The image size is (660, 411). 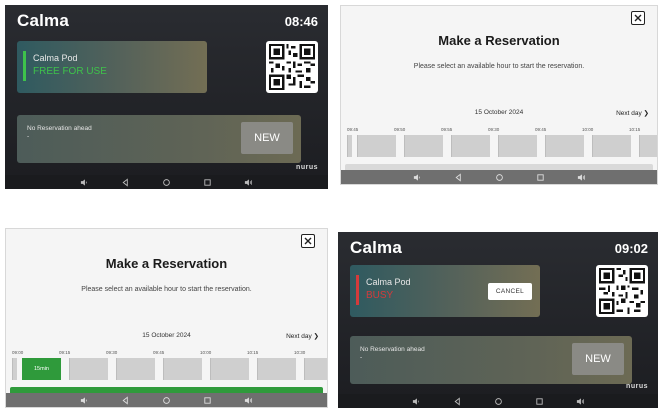 I want to click on time-label: 09:15, so click(x=65, y=352).